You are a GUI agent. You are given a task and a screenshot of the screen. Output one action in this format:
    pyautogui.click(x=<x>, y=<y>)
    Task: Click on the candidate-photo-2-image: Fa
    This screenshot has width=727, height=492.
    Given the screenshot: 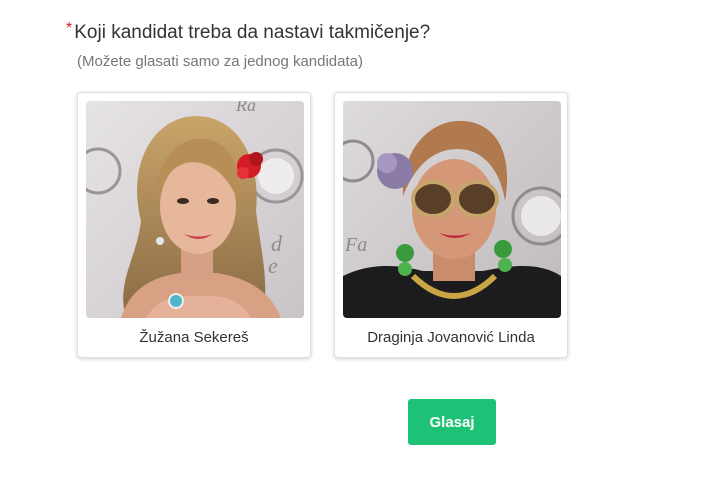 What is the action you would take?
    pyautogui.click(x=452, y=209)
    